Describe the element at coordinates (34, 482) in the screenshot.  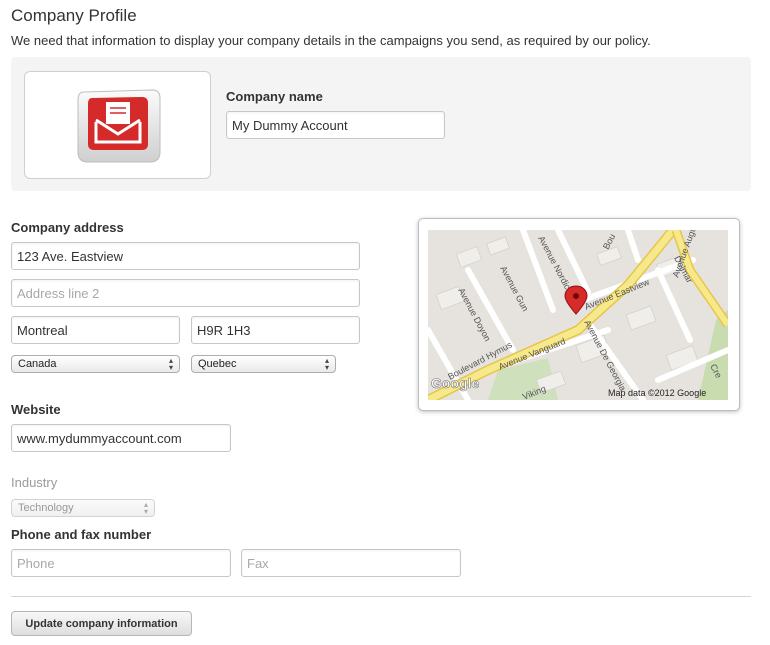
I see `industry-label: Industry` at that location.